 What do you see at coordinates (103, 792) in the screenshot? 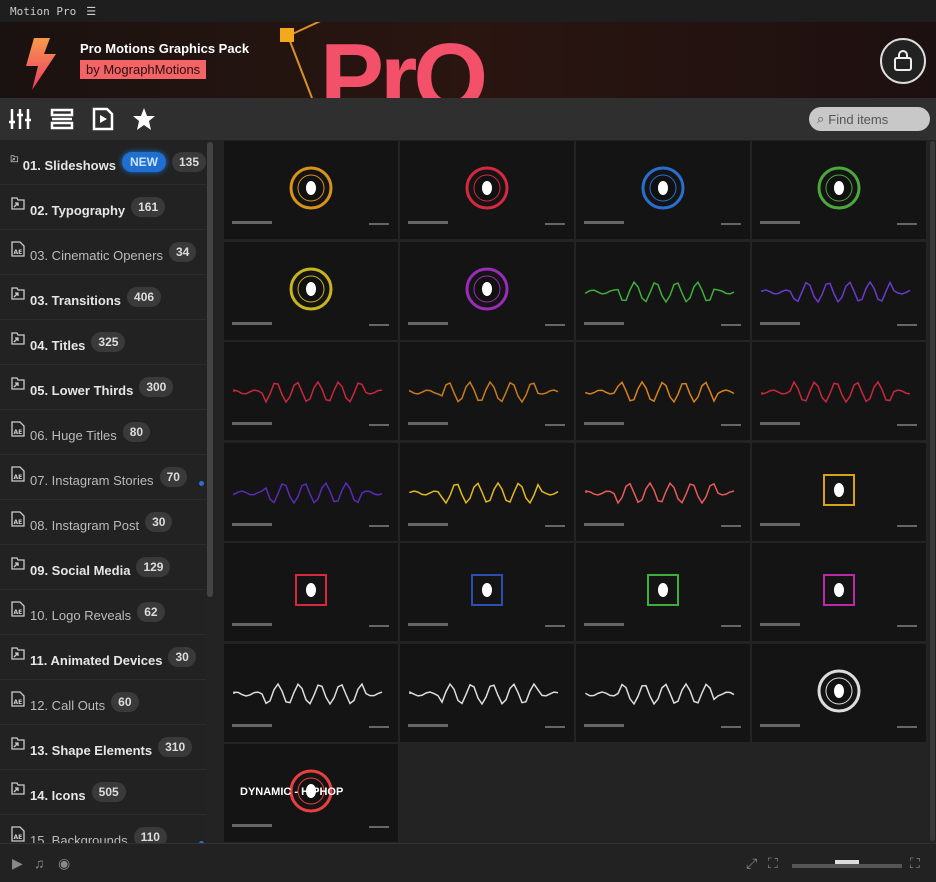
I see `sidebar-item: 14. Icons 505` at bounding box center [103, 792].